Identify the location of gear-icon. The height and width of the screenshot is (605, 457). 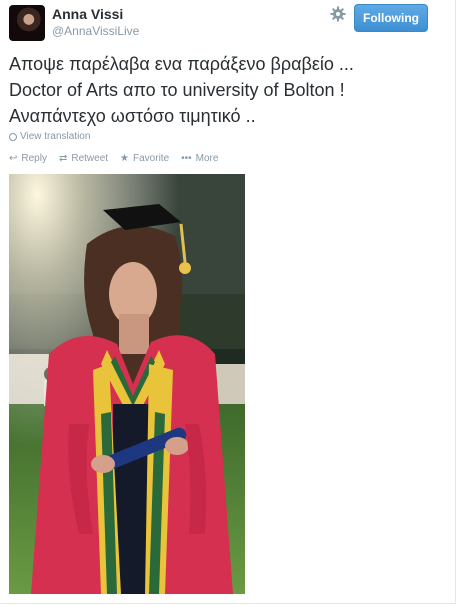
(338, 14).